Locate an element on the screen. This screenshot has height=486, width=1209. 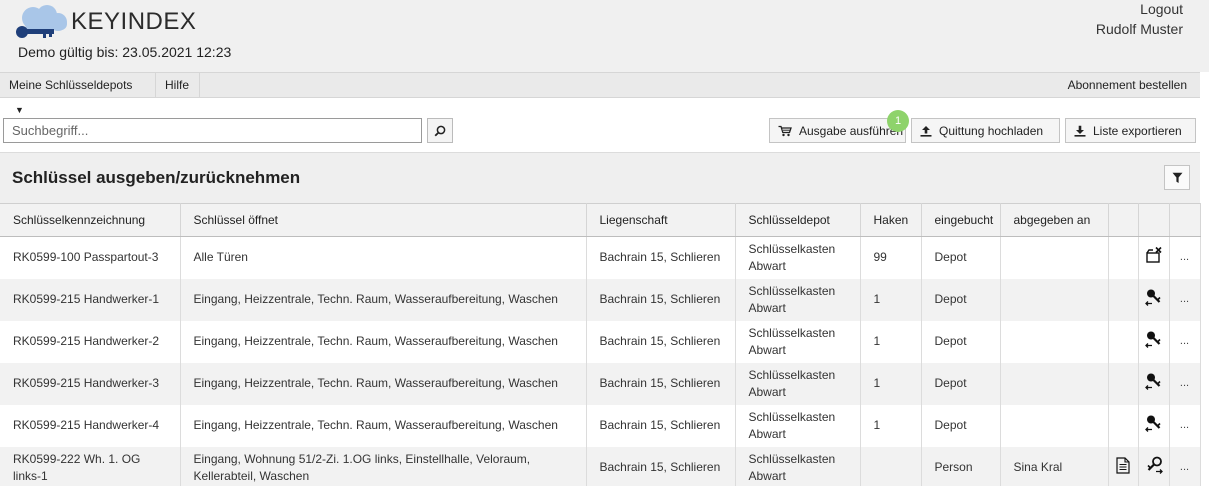
brand-name: KEYINDEX is located at coordinates (134, 21).